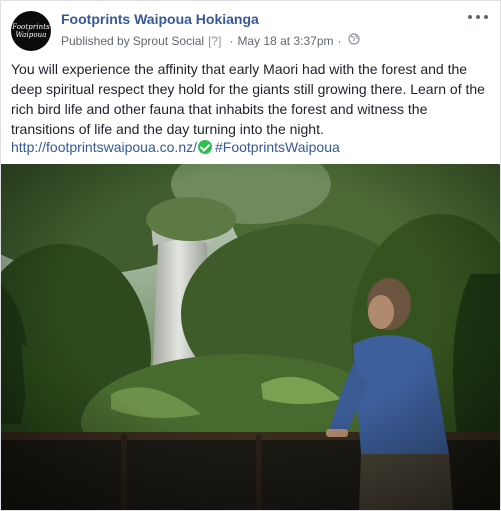  Describe the element at coordinates (168, 41) in the screenshot. I see `publisher-app-link: Sprout Social` at that location.